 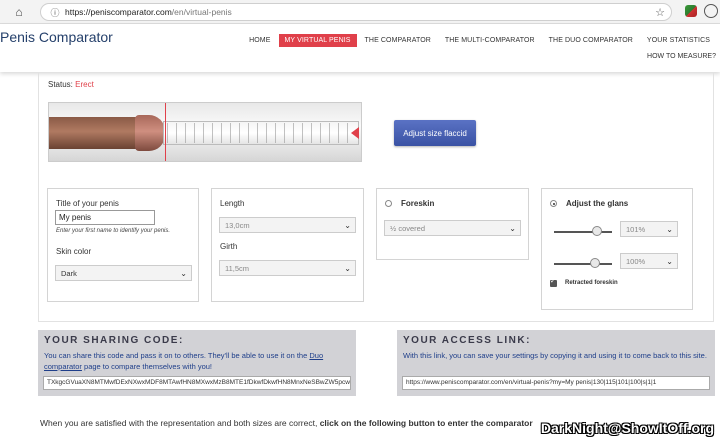 I want to click on glans-length-value: 100%, so click(x=636, y=261).